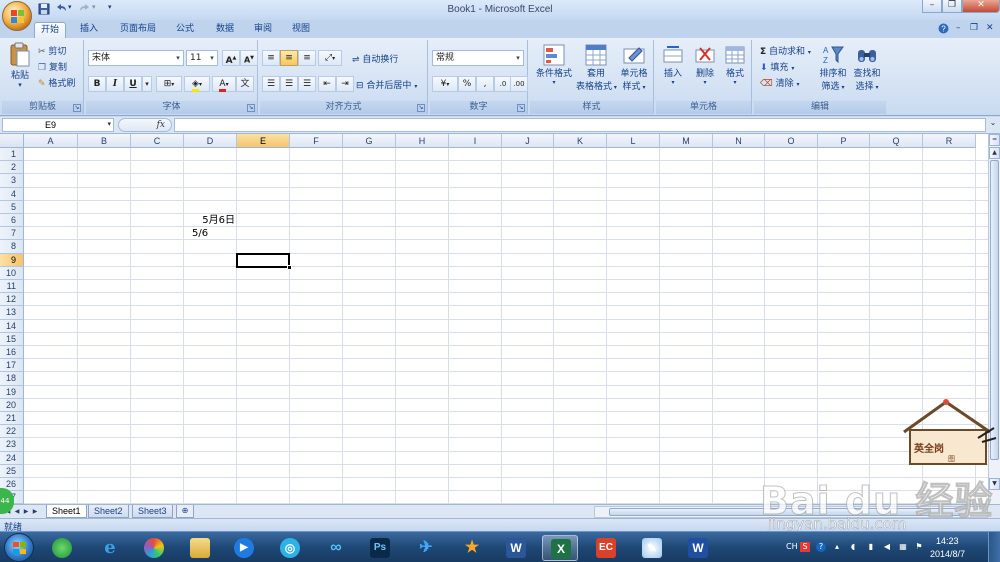  What do you see at coordinates (263, 30) in the screenshot?
I see `tab-review: 审阅` at bounding box center [263, 30].